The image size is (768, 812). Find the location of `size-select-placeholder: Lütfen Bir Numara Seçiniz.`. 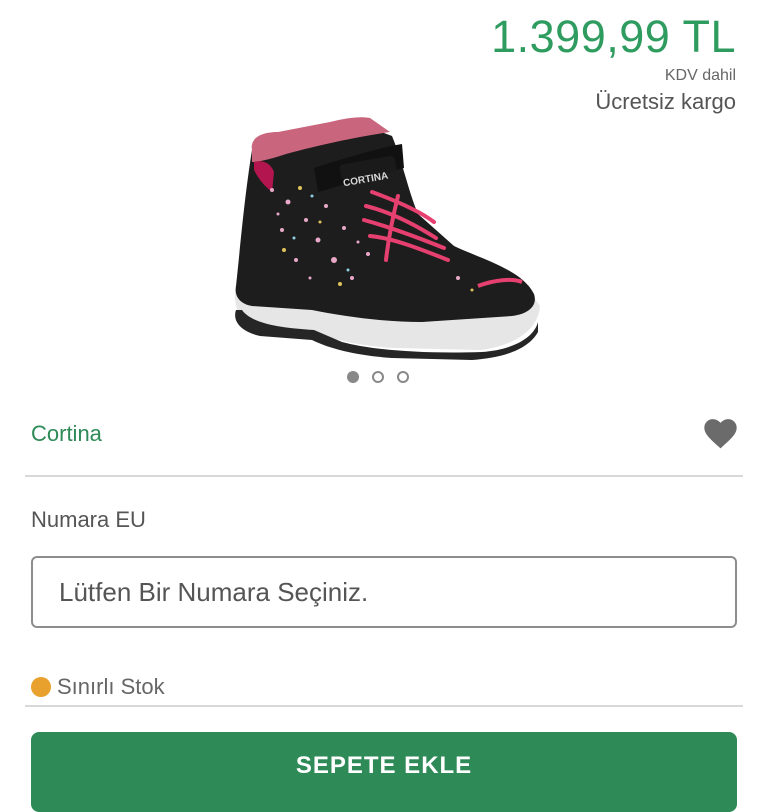

size-select-placeholder: Lütfen Bir Numara Seçiniz. is located at coordinates (214, 591).